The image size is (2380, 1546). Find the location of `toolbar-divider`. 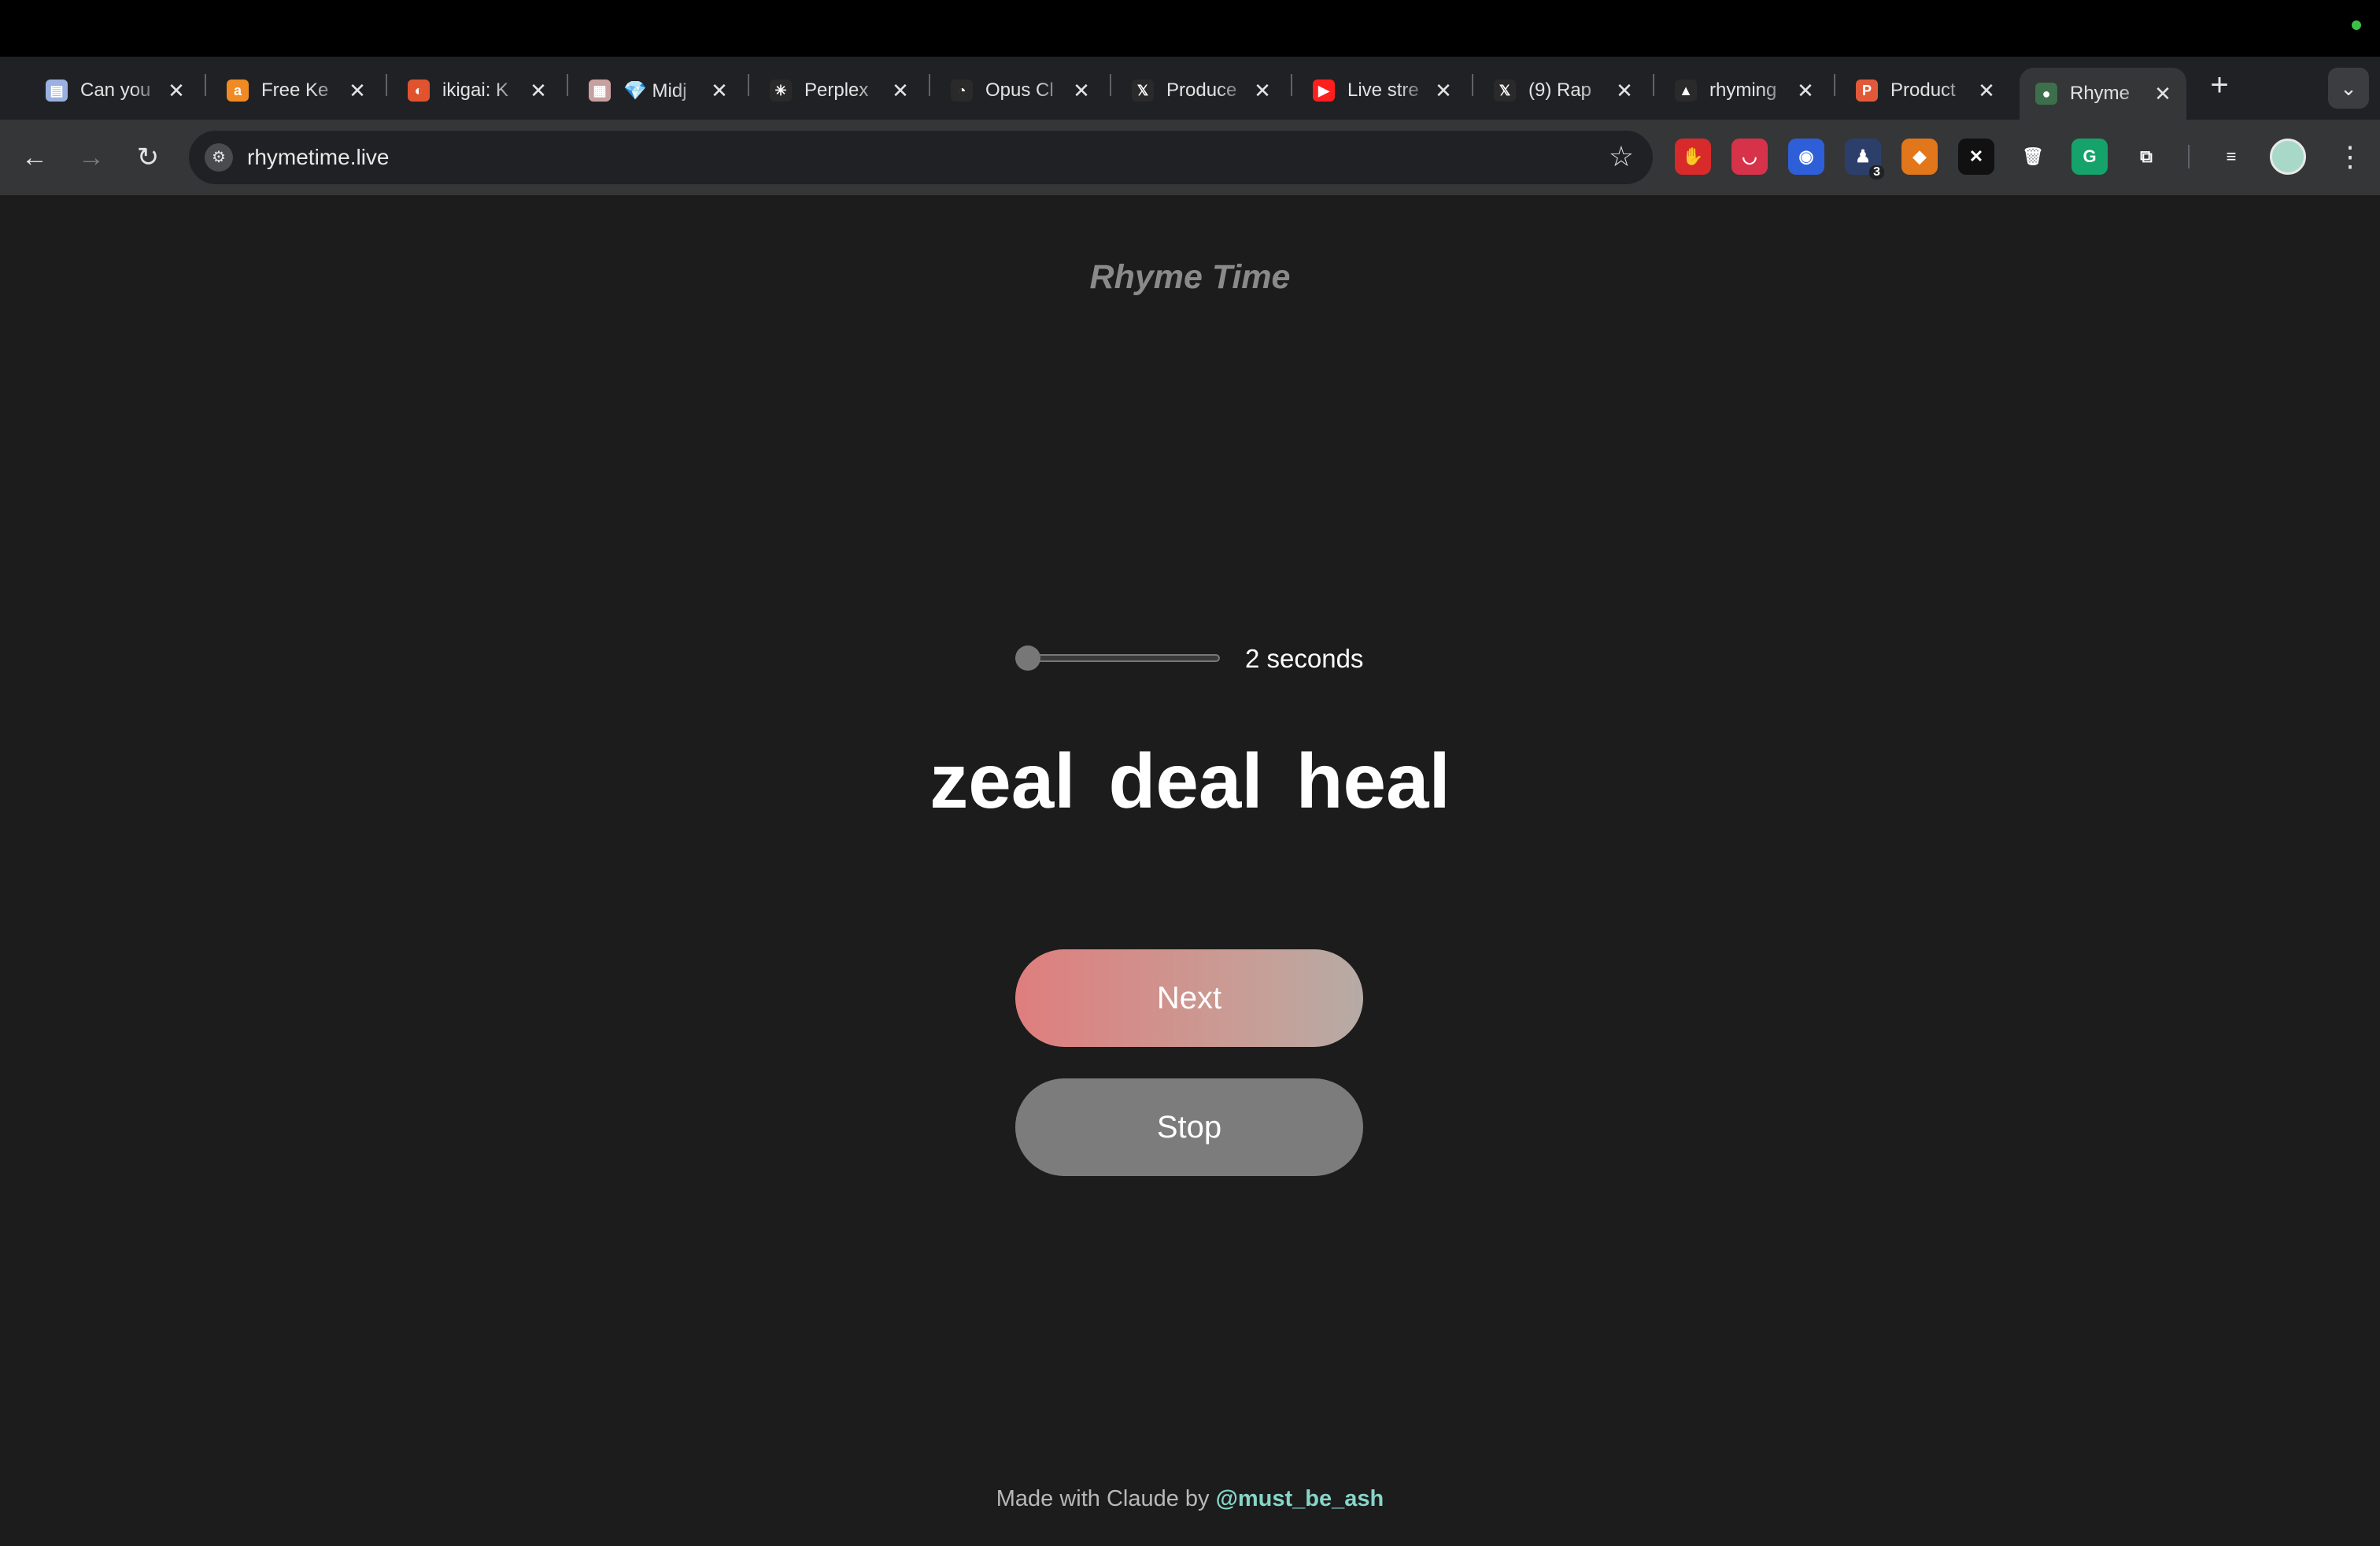

toolbar-divider is located at coordinates (2189, 156).